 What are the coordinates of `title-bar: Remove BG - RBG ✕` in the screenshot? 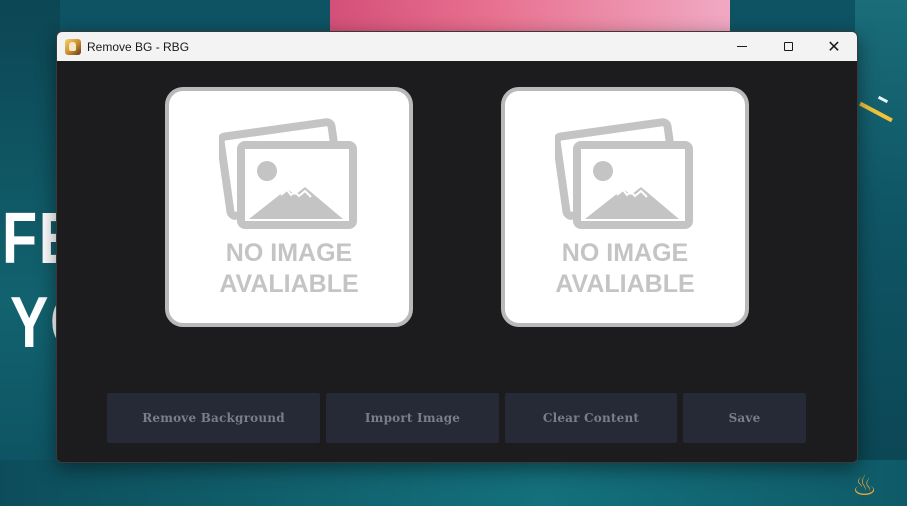 It's located at (457, 46).